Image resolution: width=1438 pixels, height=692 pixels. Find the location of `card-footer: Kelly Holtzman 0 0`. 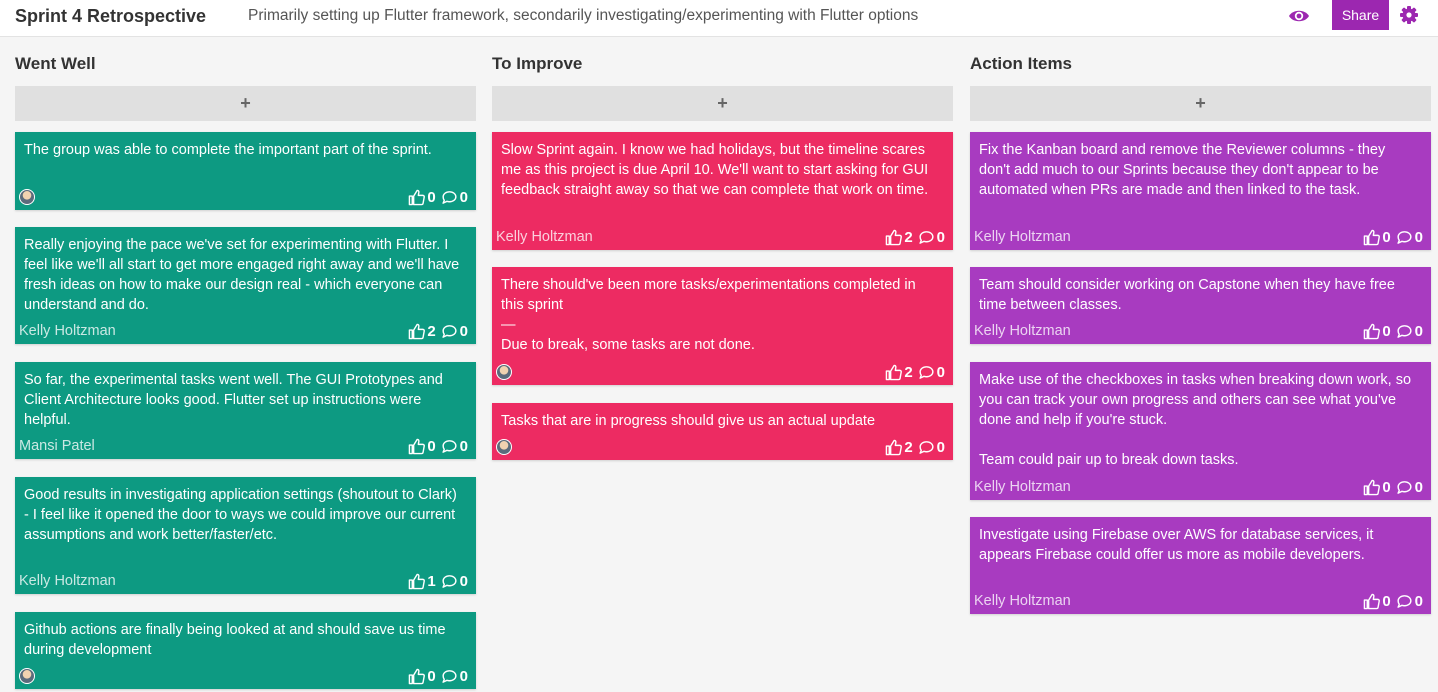

card-footer: Kelly Holtzman 0 0 is located at coordinates (1198, 487).